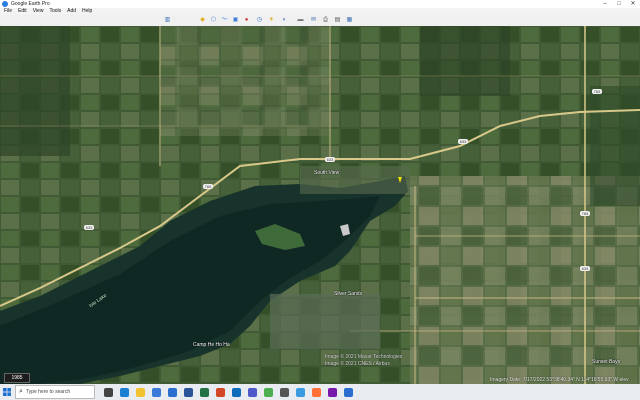 This screenshot has height=400, width=640. I want to click on menu-file: File, so click(8, 11).